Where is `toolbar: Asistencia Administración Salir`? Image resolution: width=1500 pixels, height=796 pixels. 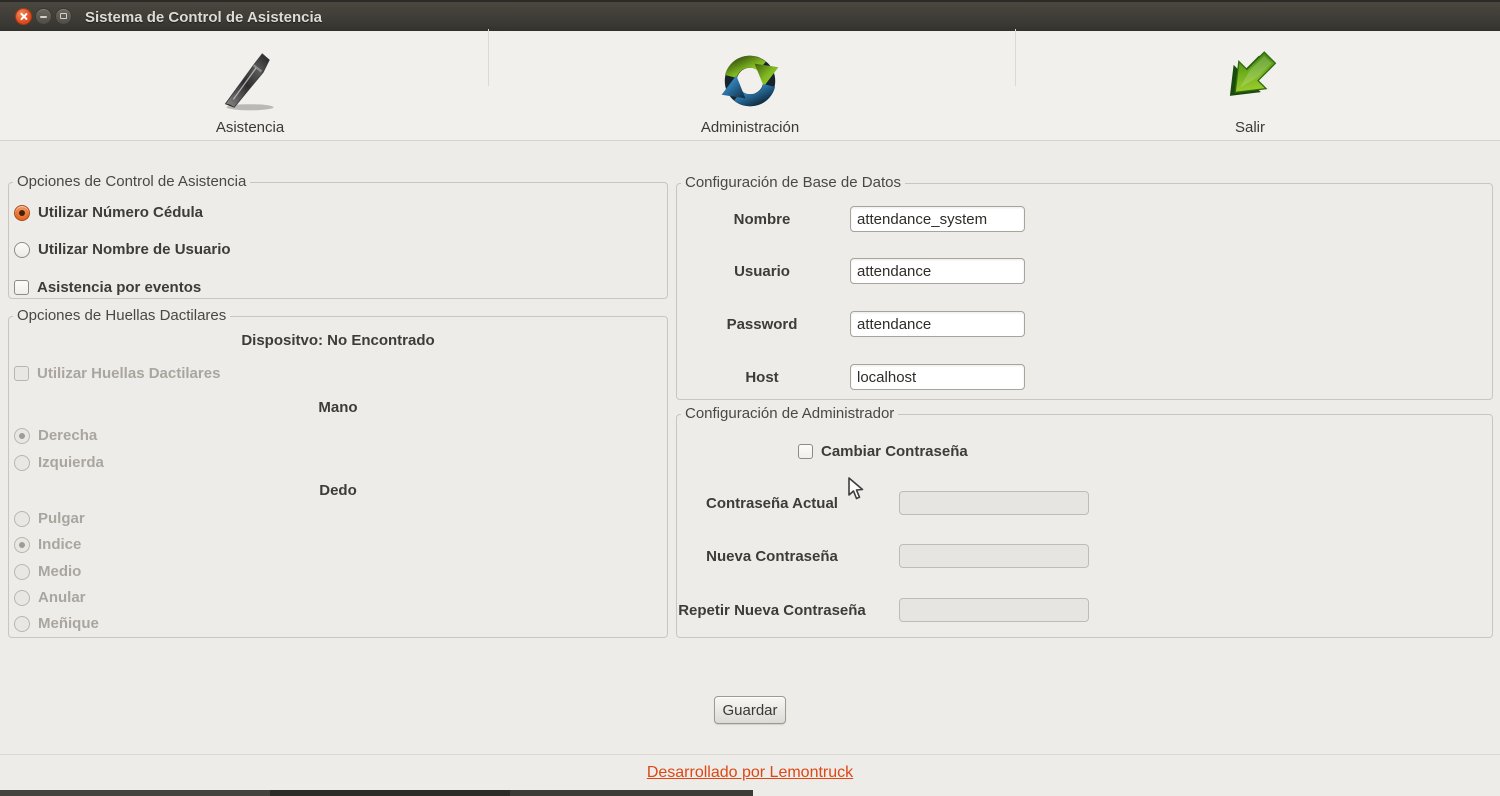
toolbar: Asistencia Administración Salir is located at coordinates (750, 86).